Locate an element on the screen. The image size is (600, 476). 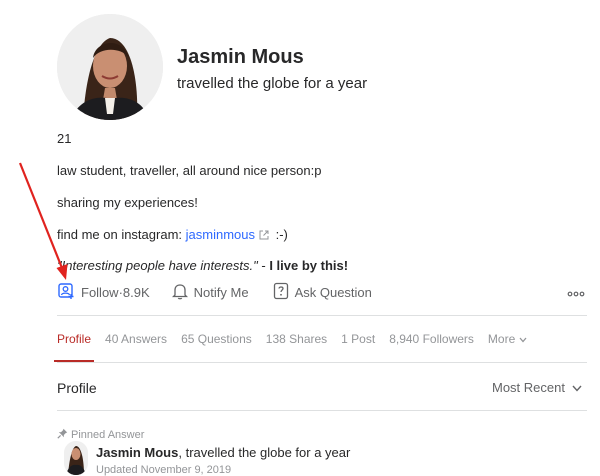
section-divider is located at coordinates (322, 410).